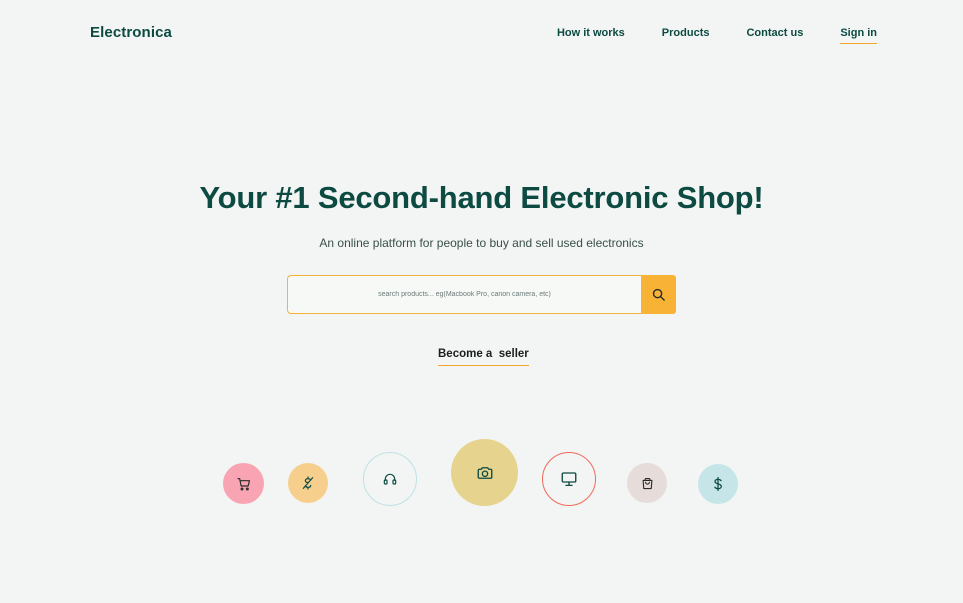 The image size is (963, 603). I want to click on main-nav: How it works Products Contact us Sign in, so click(717, 35).